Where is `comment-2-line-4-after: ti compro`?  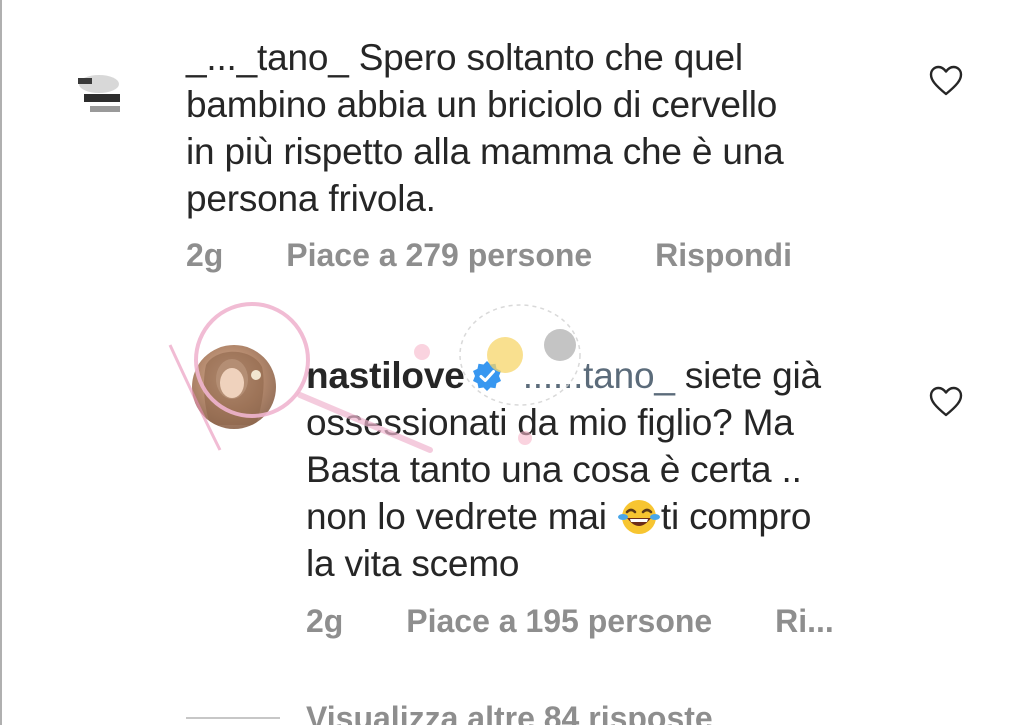 comment-2-line-4-after: ti compro is located at coordinates (736, 516).